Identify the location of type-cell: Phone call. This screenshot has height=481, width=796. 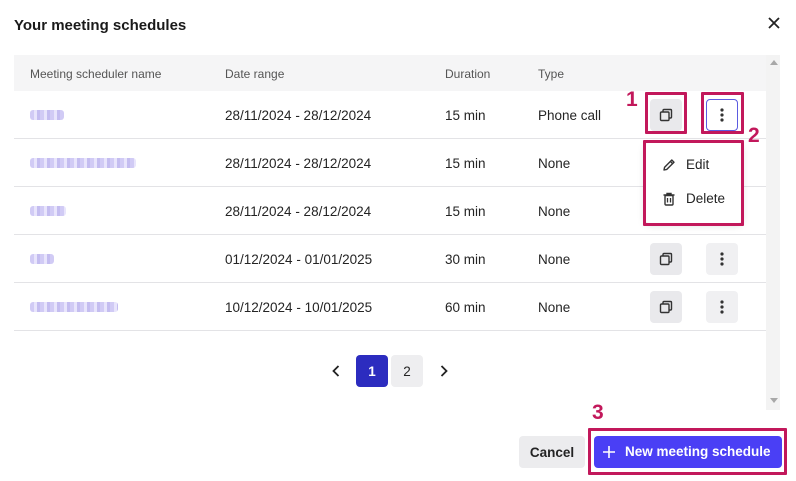
(570, 115).